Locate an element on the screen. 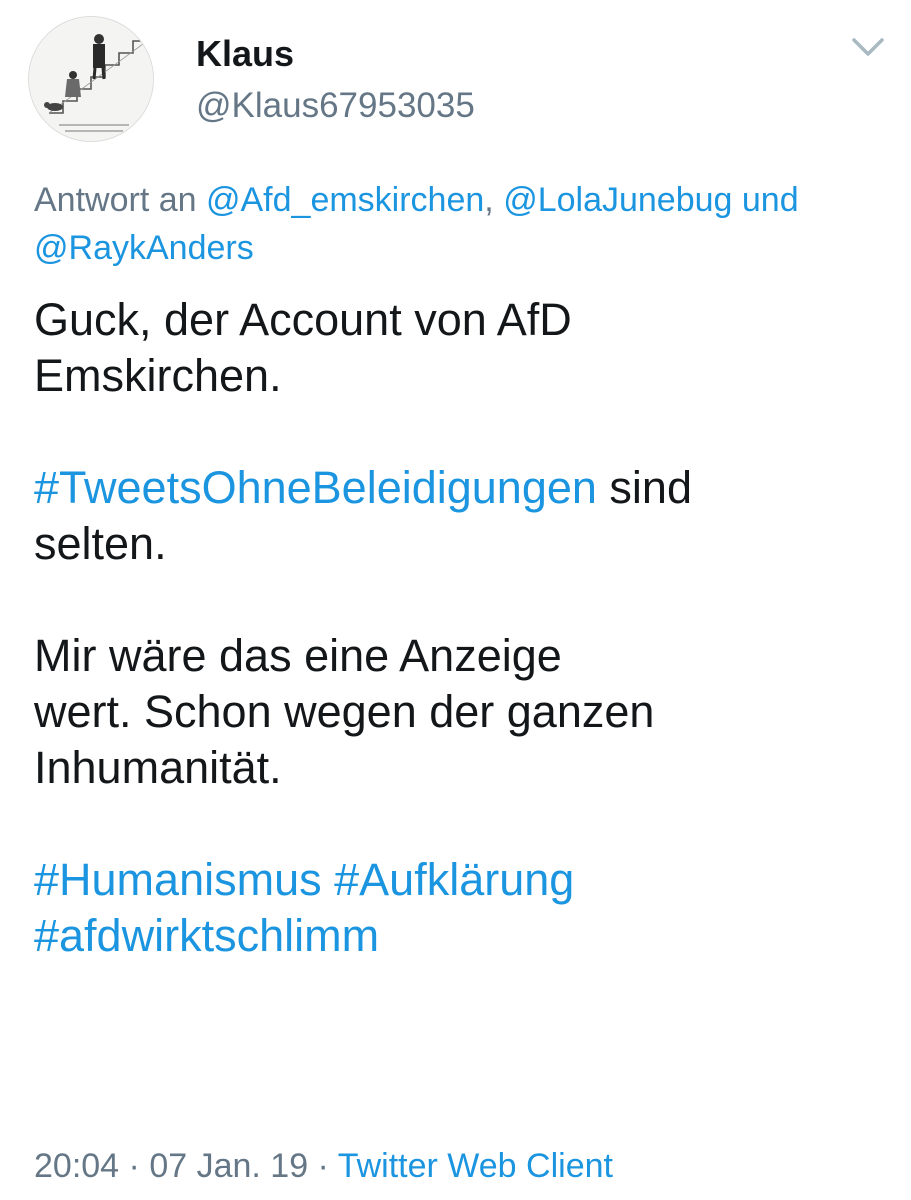 The height and width of the screenshot is (1200, 911). chevron-down-icon is located at coordinates (868, 47).